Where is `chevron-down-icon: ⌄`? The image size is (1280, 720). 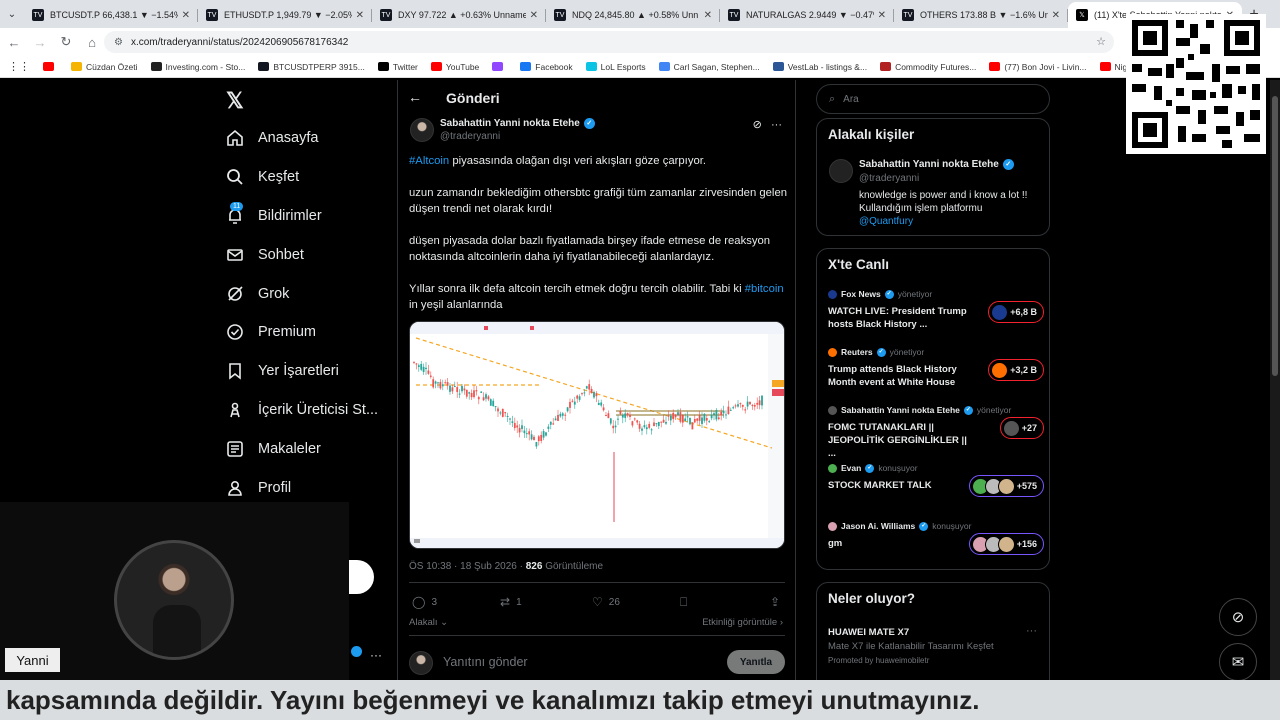
chevron-down-icon: ⌄ is located at coordinates (444, 622).